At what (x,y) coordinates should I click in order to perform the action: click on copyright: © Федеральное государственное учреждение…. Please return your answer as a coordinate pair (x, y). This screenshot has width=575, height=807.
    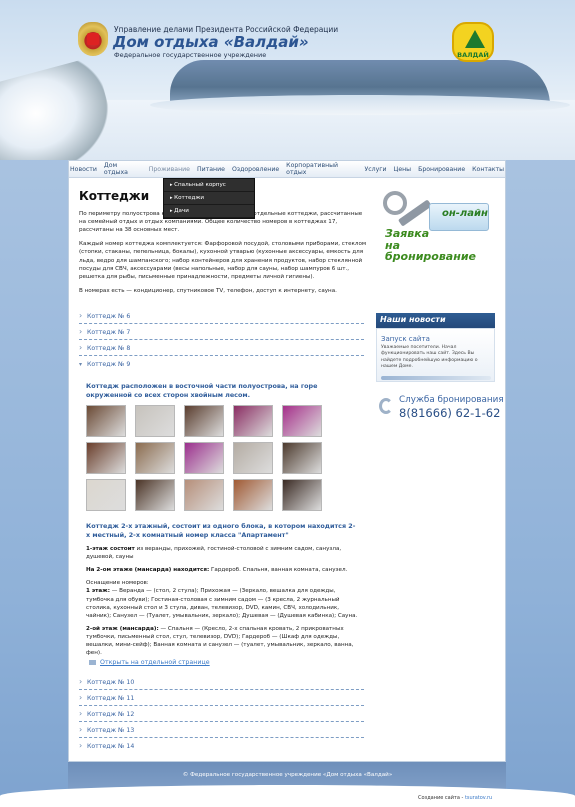
    Looking at the image, I should click on (287, 775).